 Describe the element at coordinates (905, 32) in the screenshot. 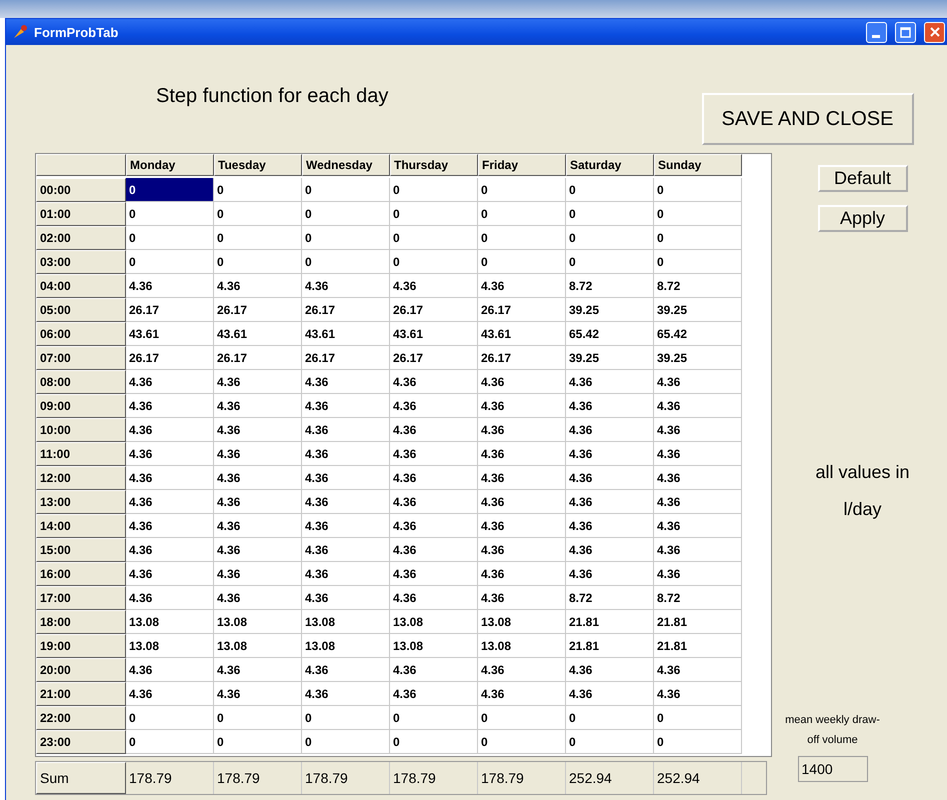

I see `maximize-button` at that location.